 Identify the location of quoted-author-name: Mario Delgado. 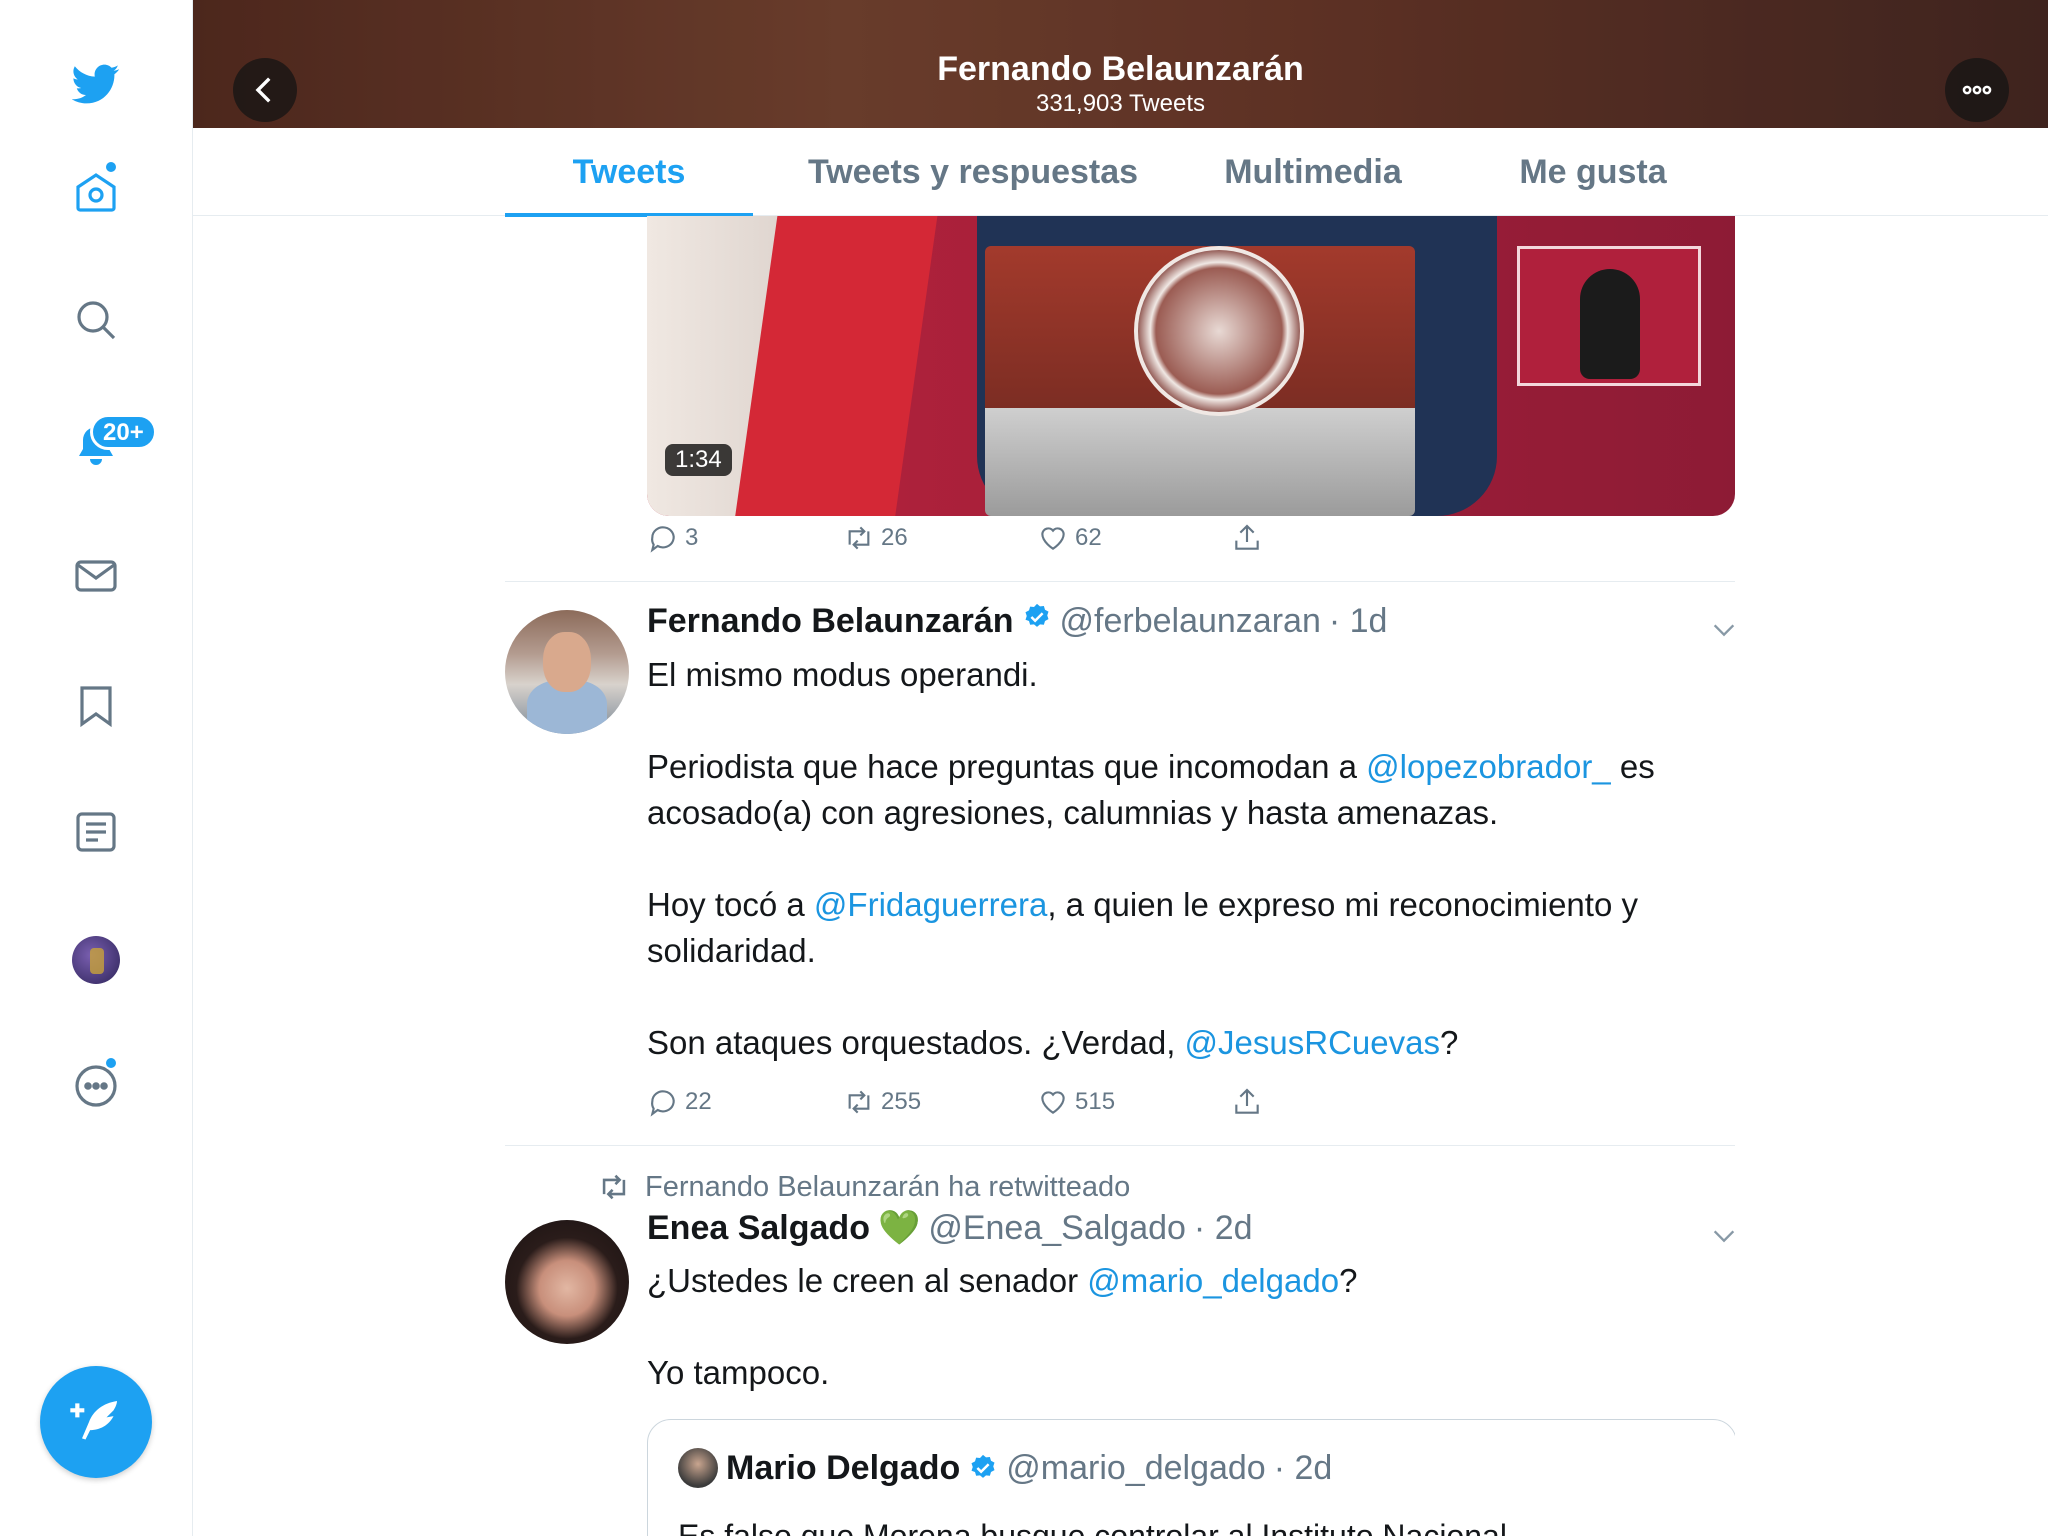
(843, 1467).